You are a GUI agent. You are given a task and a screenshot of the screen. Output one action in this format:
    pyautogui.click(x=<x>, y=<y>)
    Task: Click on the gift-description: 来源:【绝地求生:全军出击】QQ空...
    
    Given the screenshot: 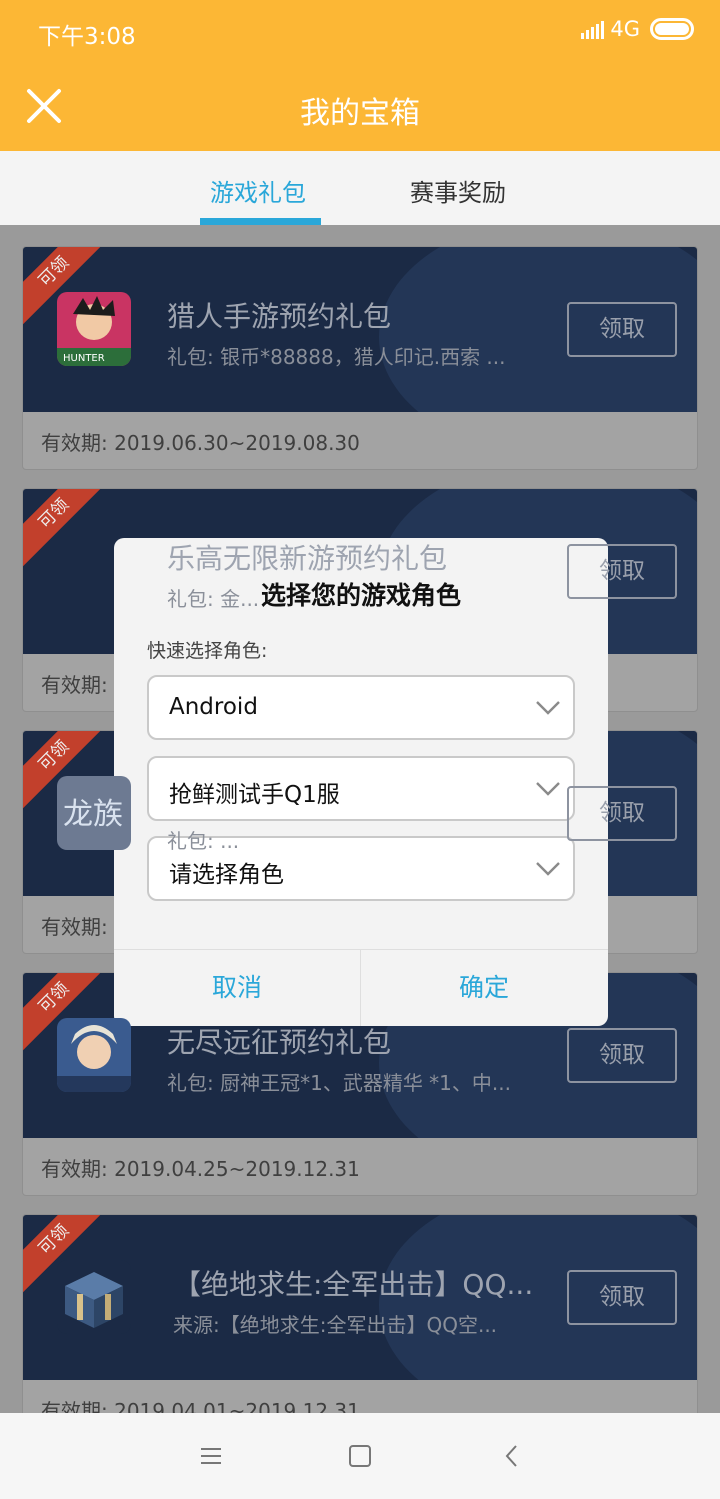 What is the action you would take?
    pyautogui.click(x=335, y=1325)
    